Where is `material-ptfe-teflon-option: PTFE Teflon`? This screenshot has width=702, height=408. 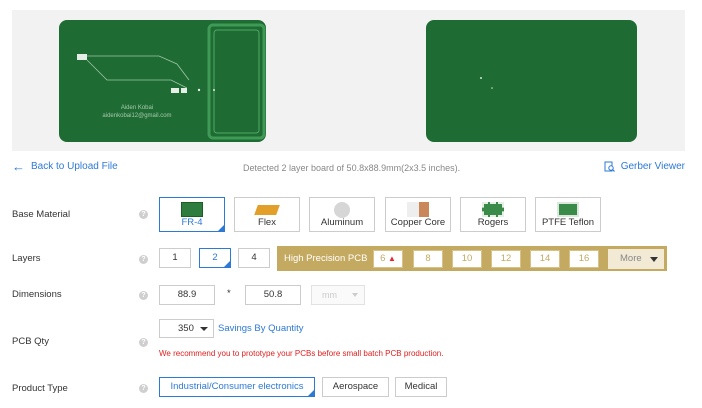 material-ptfe-teflon-option: PTFE Teflon is located at coordinates (568, 214).